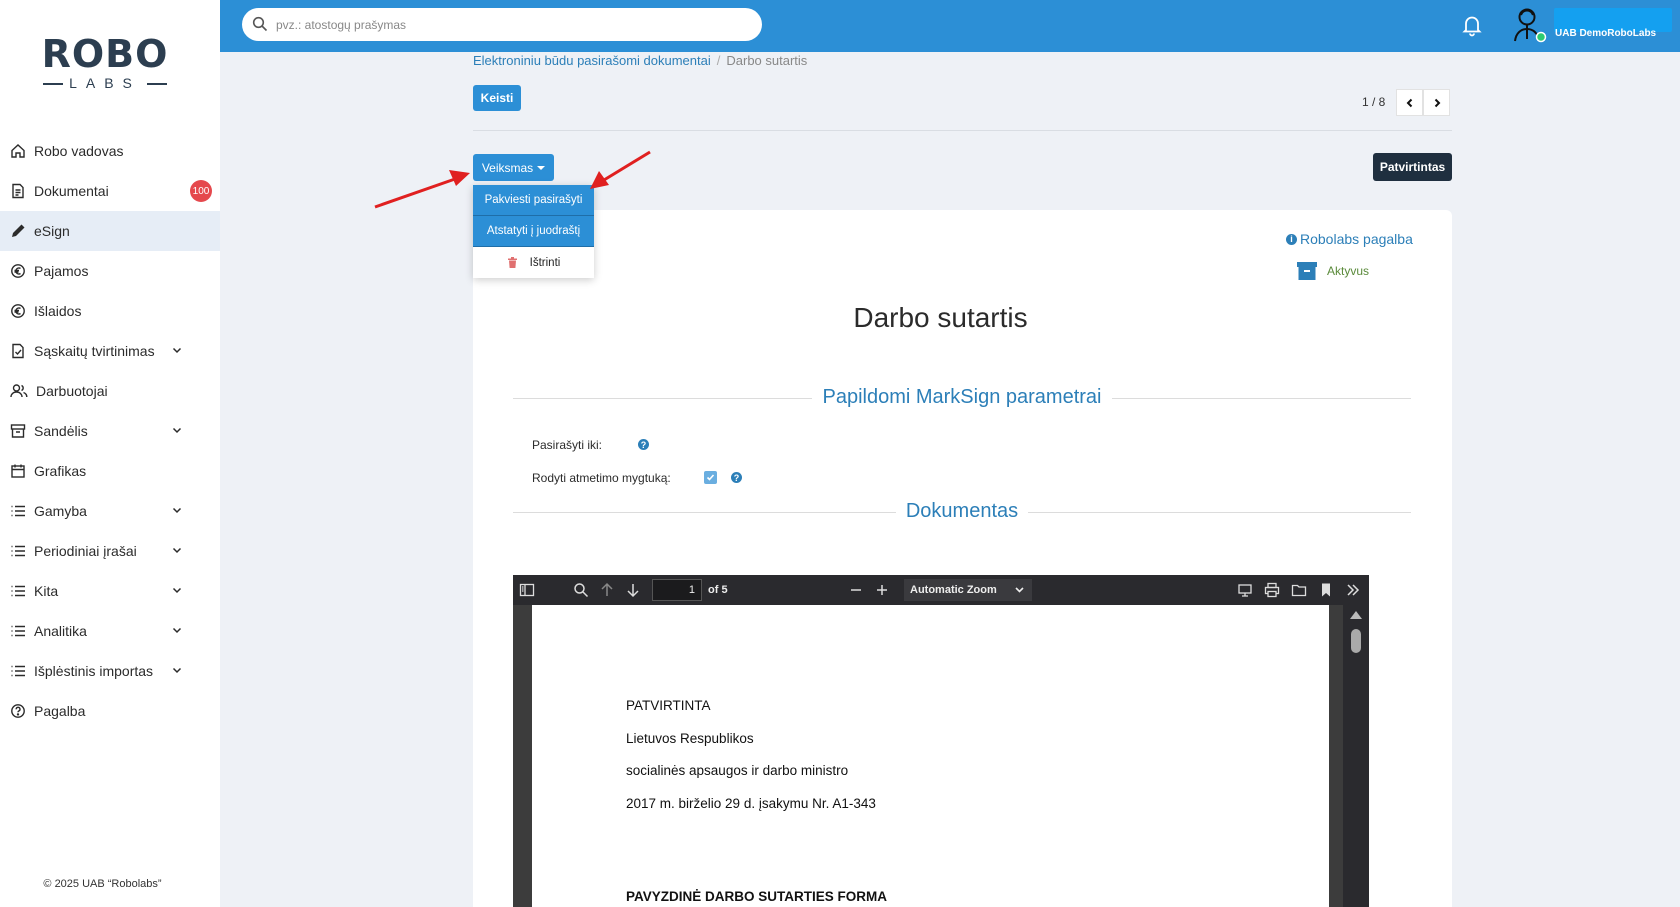 Image resolution: width=1680 pixels, height=907 pixels. I want to click on sign-until-label: Pasirašyti iki:, so click(567, 445).